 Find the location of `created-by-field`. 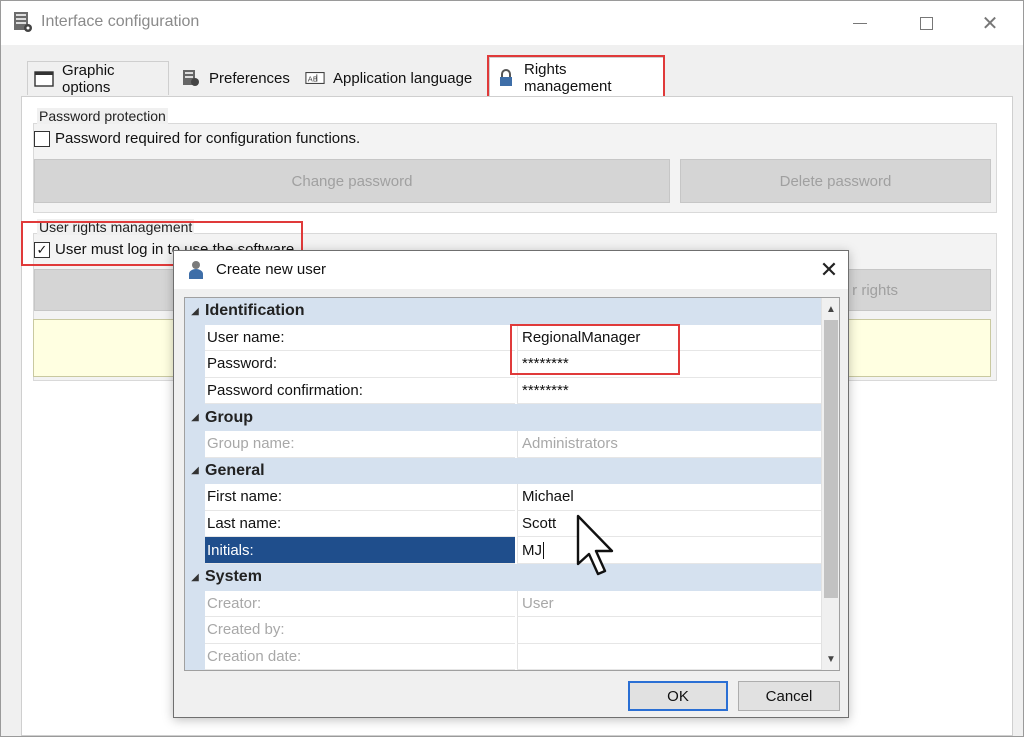

created-by-field is located at coordinates (669, 630).